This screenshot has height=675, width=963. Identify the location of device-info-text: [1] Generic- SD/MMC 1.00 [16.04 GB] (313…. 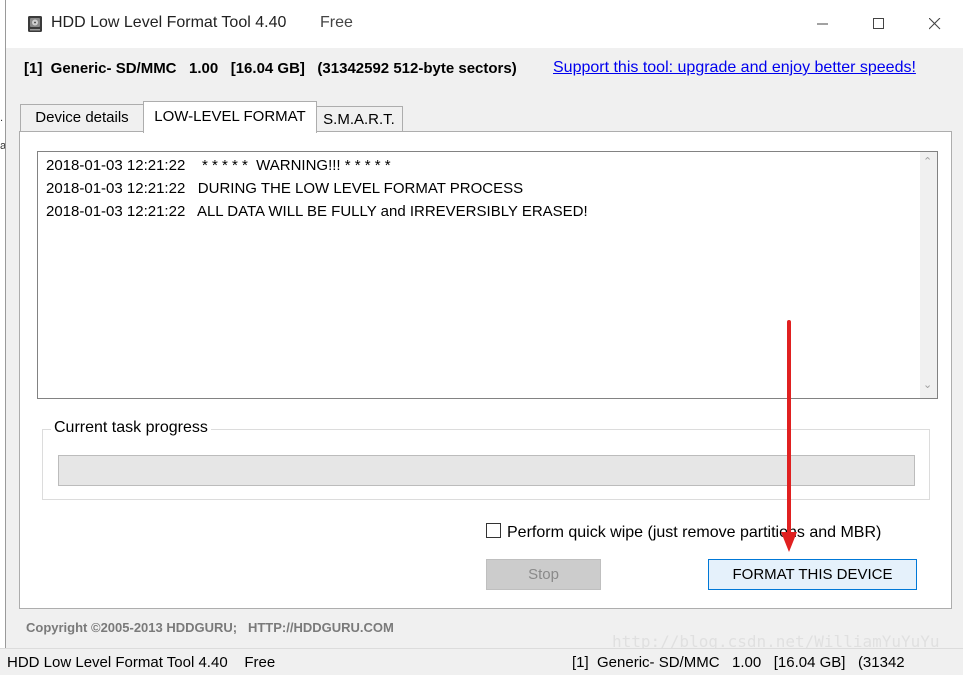
(270, 68).